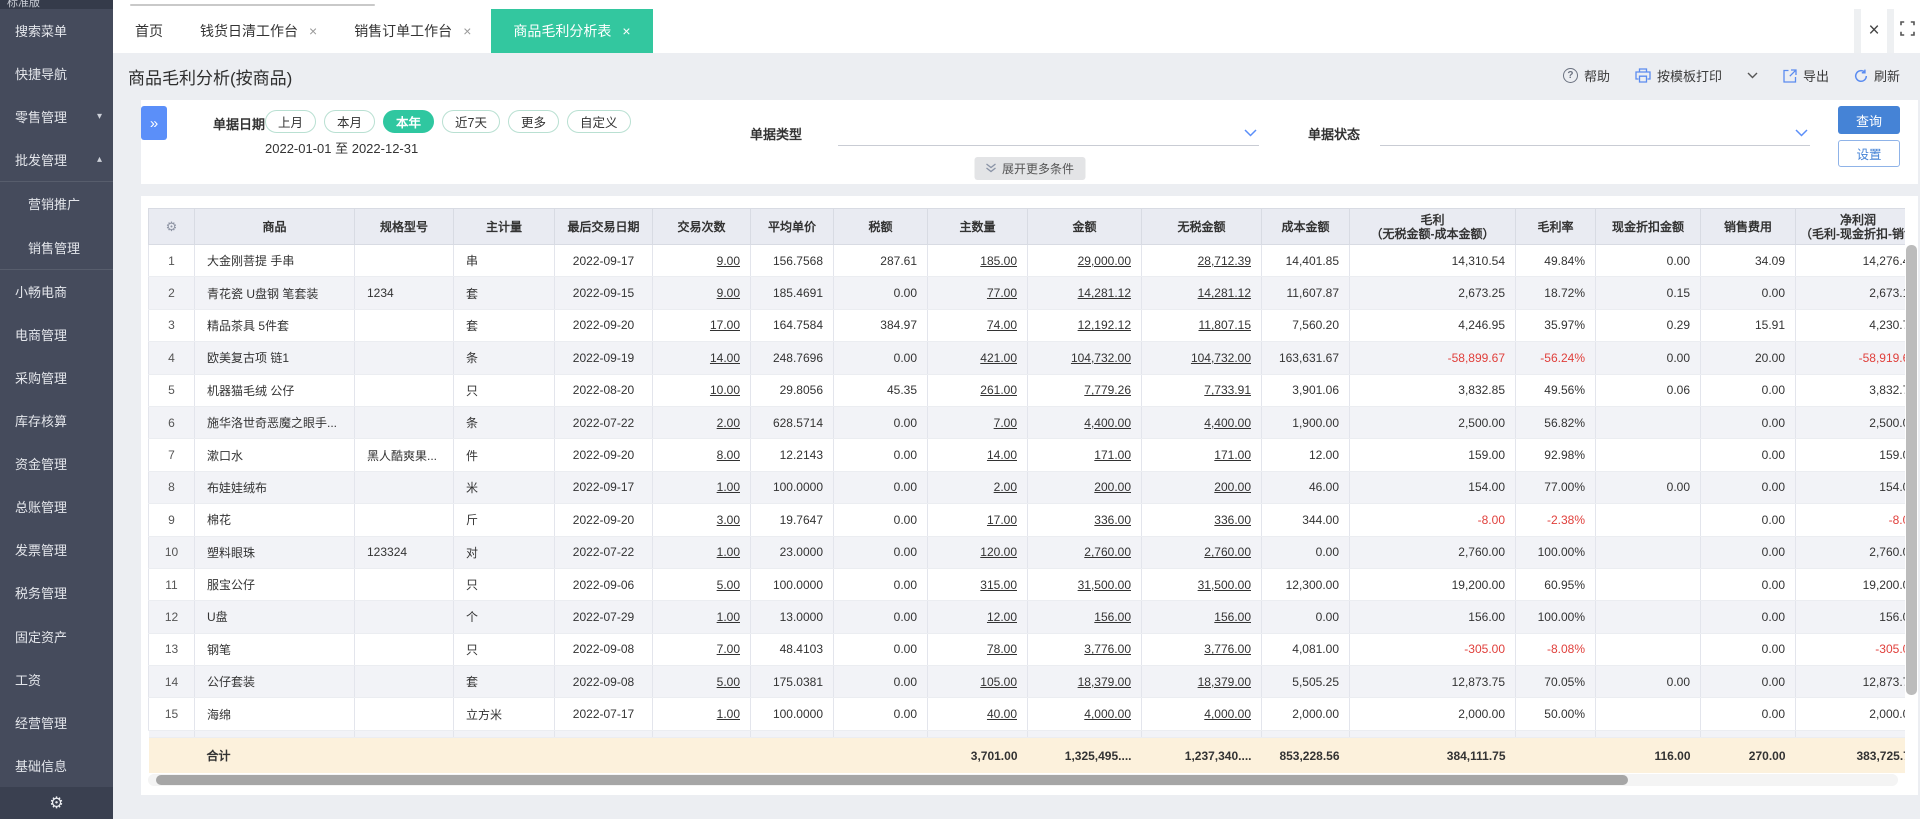  I want to click on col-header-avg-price: 平均单价, so click(792, 226).